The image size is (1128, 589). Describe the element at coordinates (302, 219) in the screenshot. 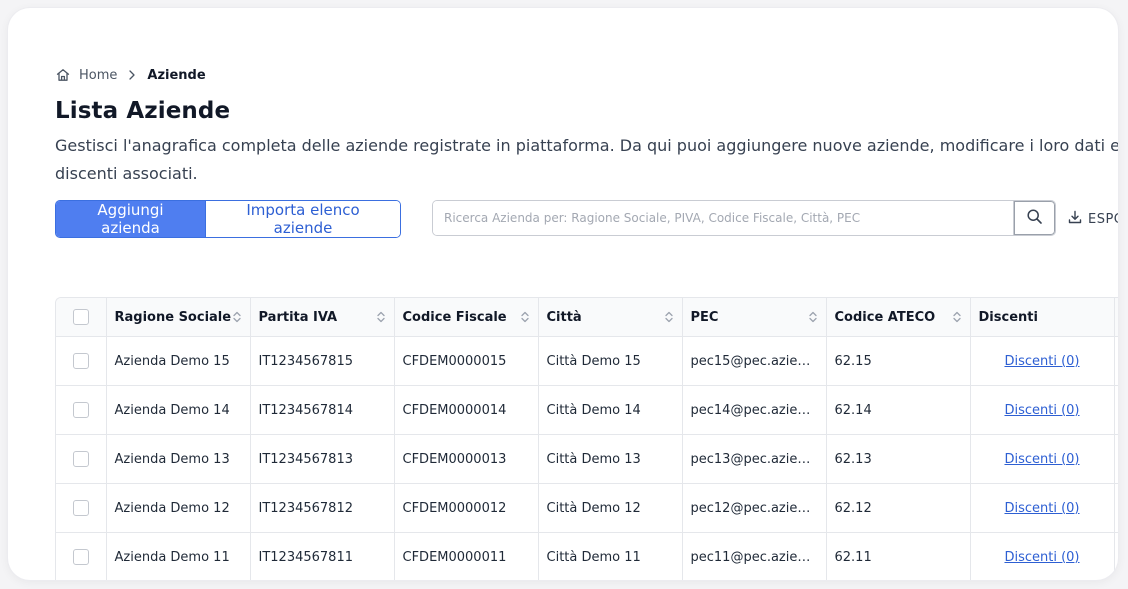

I see `import-companies-button: Importa elenco aziende` at that location.